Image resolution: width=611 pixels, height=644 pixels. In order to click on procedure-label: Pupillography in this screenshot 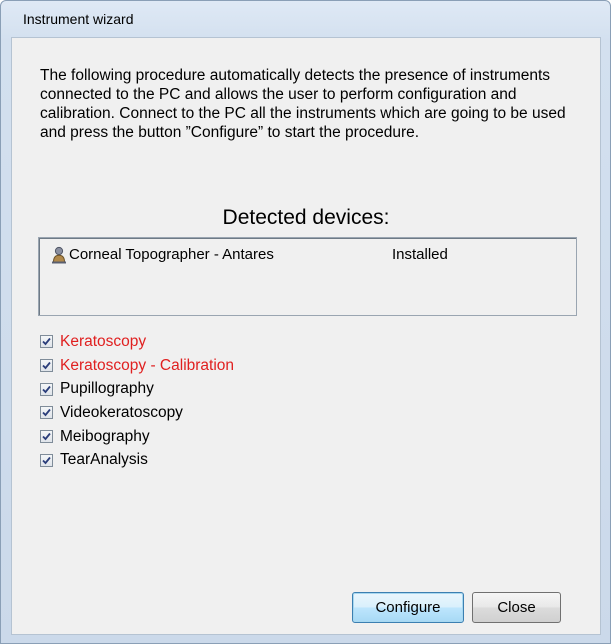, I will do `click(107, 389)`.